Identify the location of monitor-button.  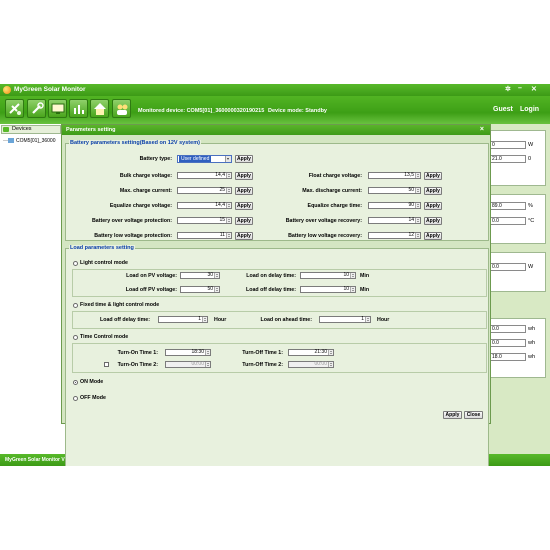
(57, 108).